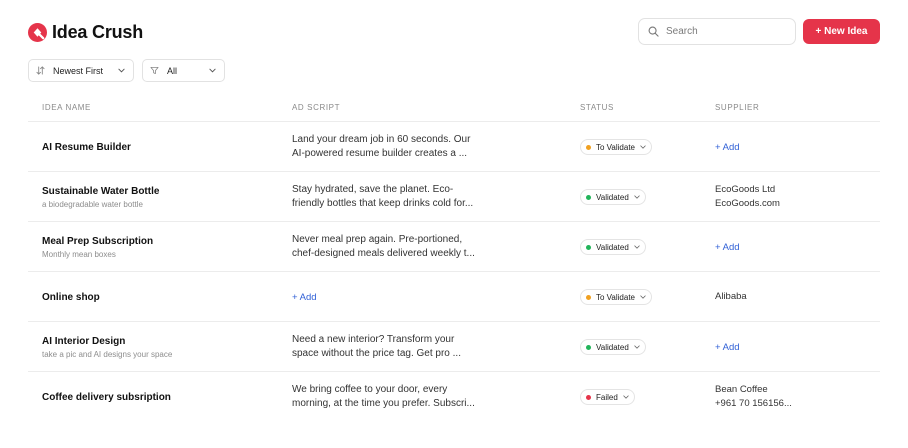  I want to click on idea-name-cell: AI Resume Builder, so click(157, 147).